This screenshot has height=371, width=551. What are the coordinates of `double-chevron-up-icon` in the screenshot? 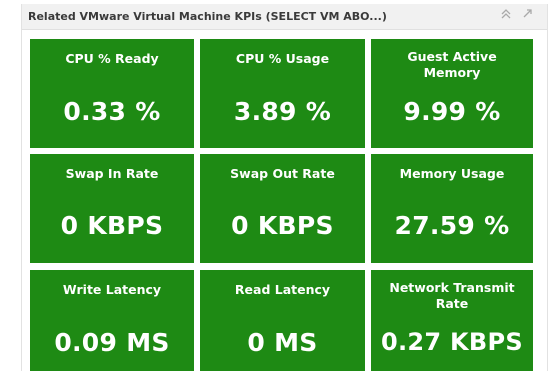 It's located at (506, 16).